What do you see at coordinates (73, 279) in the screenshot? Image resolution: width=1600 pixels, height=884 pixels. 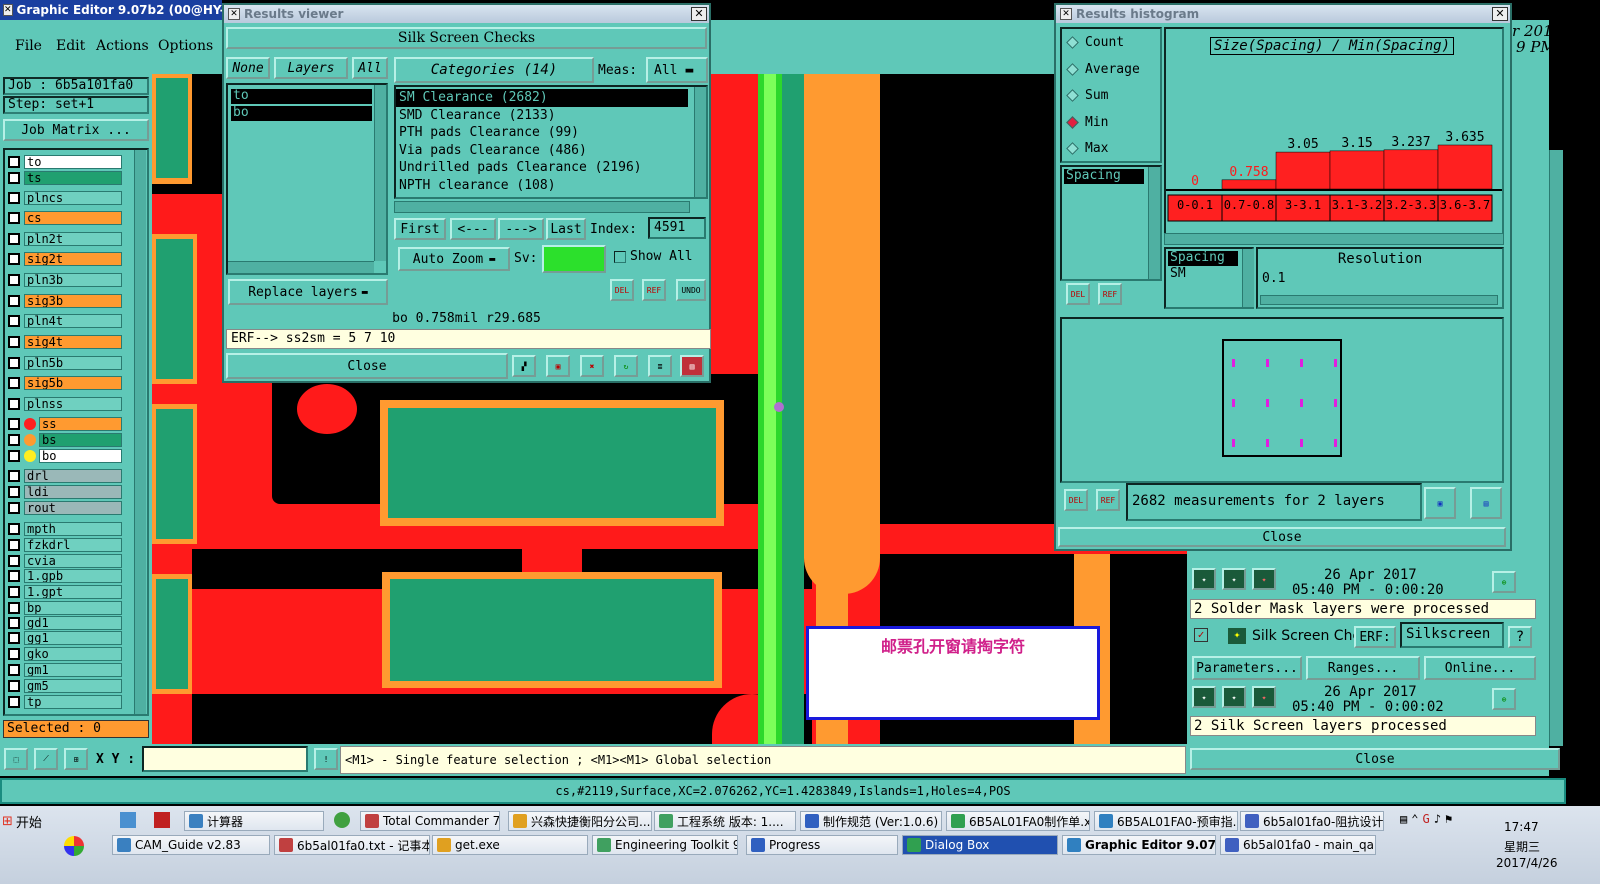 I see `layer-name: pln3b` at bounding box center [73, 279].